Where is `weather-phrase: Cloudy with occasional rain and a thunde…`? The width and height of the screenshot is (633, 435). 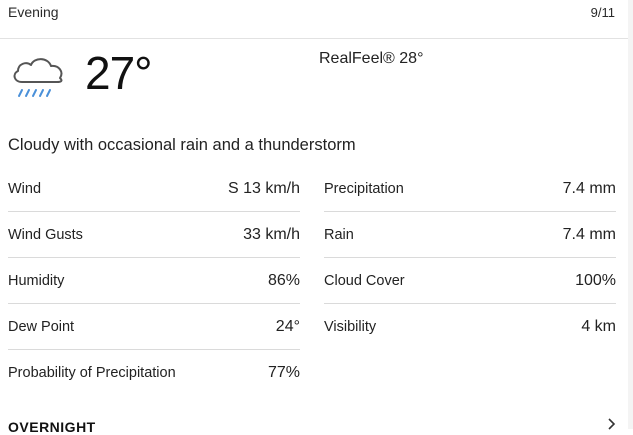 weather-phrase: Cloudy with occasional rain and a thunde… is located at coordinates (182, 145).